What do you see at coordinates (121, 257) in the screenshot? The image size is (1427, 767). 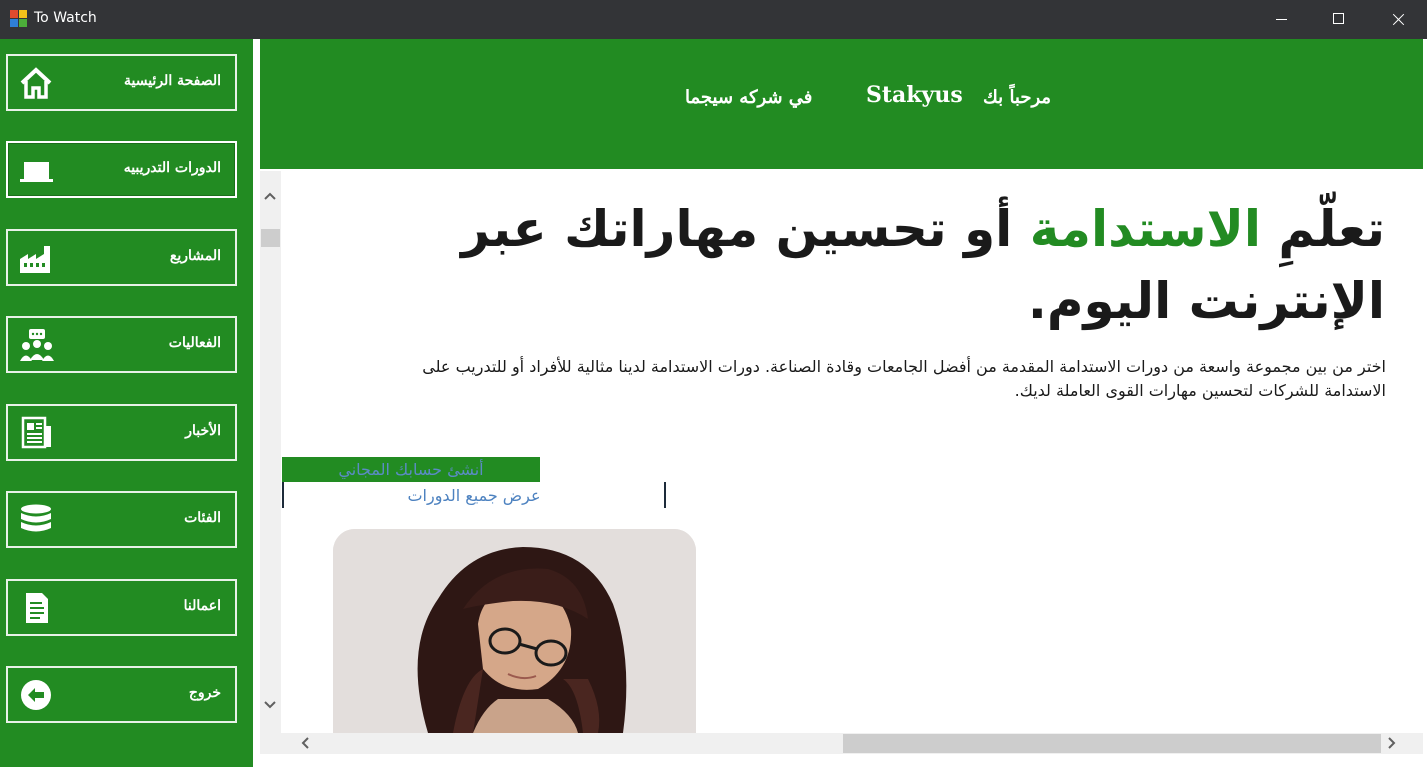 I see `sidebar-item-projects: المشاريع` at bounding box center [121, 257].